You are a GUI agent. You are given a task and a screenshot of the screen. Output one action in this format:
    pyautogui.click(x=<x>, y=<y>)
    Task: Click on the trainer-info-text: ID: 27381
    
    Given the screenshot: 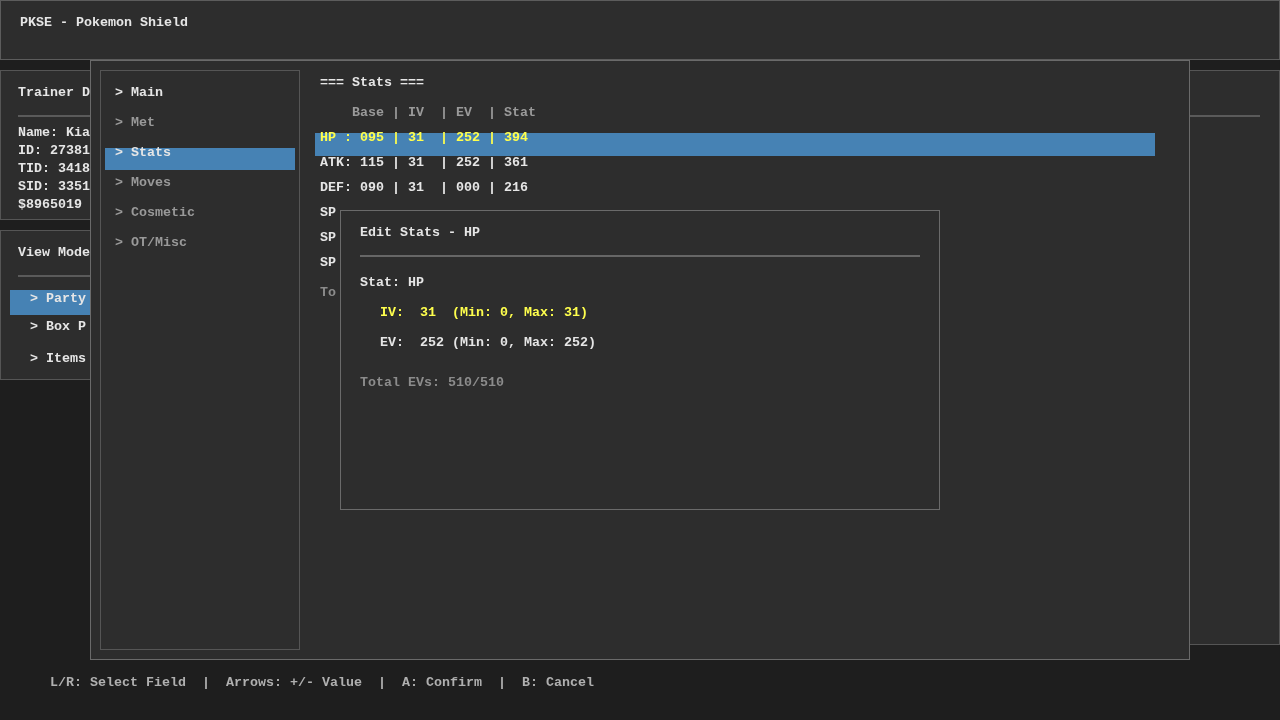 What is the action you would take?
    pyautogui.click(x=54, y=151)
    